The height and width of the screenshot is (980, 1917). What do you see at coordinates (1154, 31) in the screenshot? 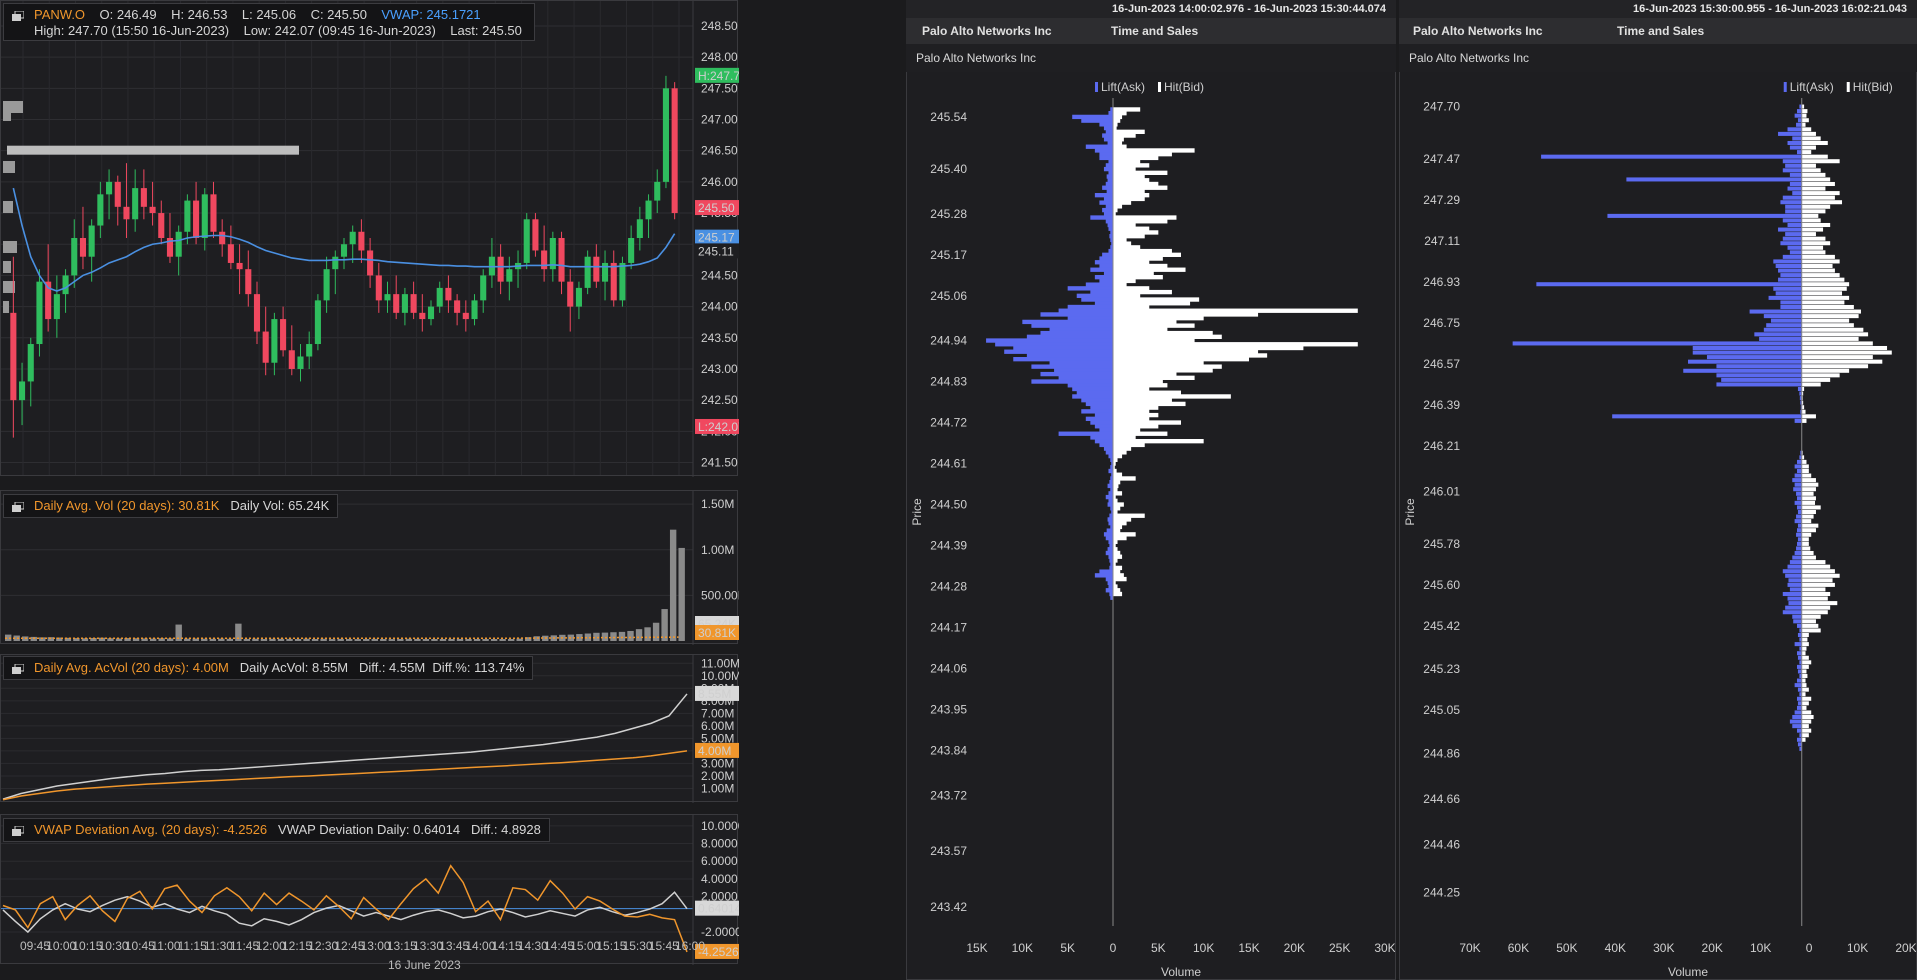
I see `ts1-time-sales-tab: Time and Sales` at bounding box center [1154, 31].